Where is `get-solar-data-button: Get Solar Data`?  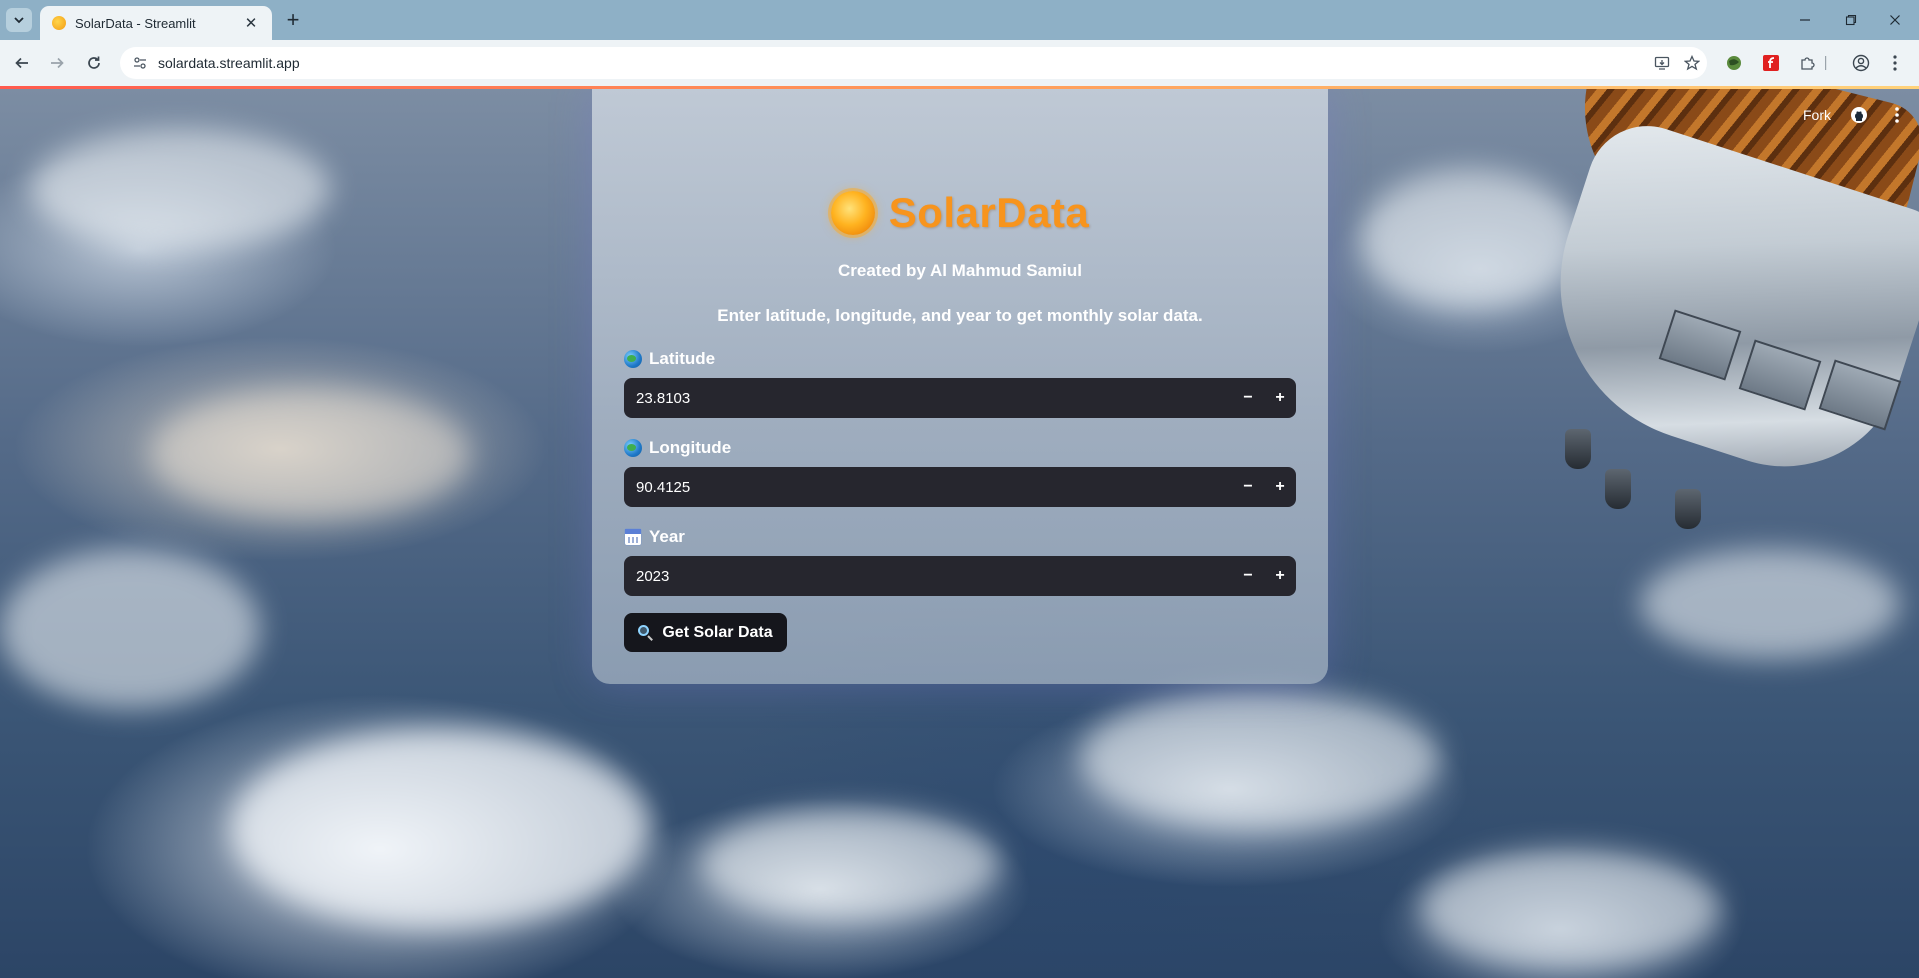
get-solar-data-button: Get Solar Data is located at coordinates (705, 632).